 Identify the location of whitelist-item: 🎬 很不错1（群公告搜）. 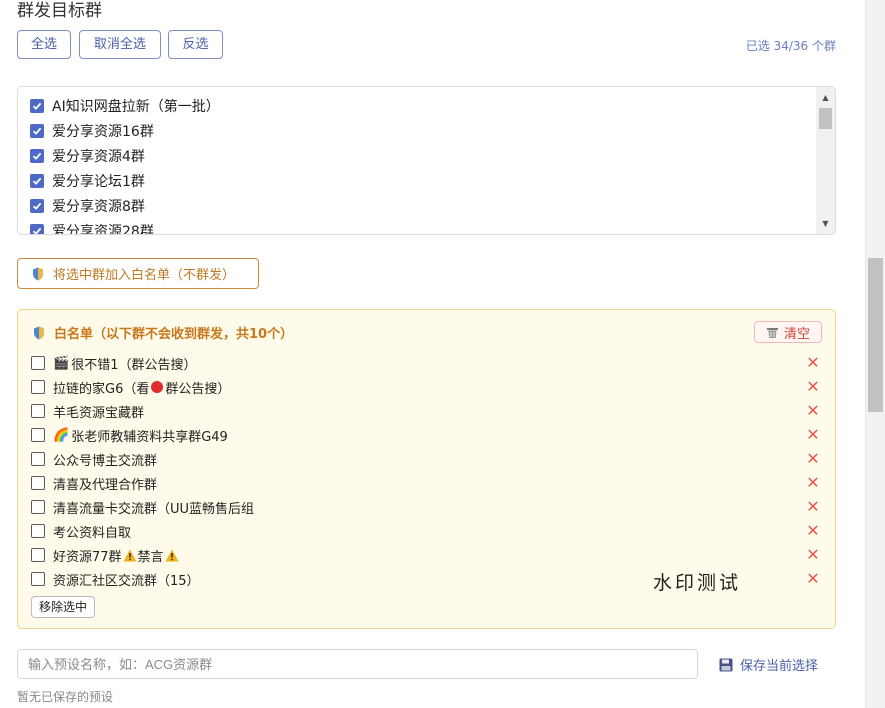
(113, 363).